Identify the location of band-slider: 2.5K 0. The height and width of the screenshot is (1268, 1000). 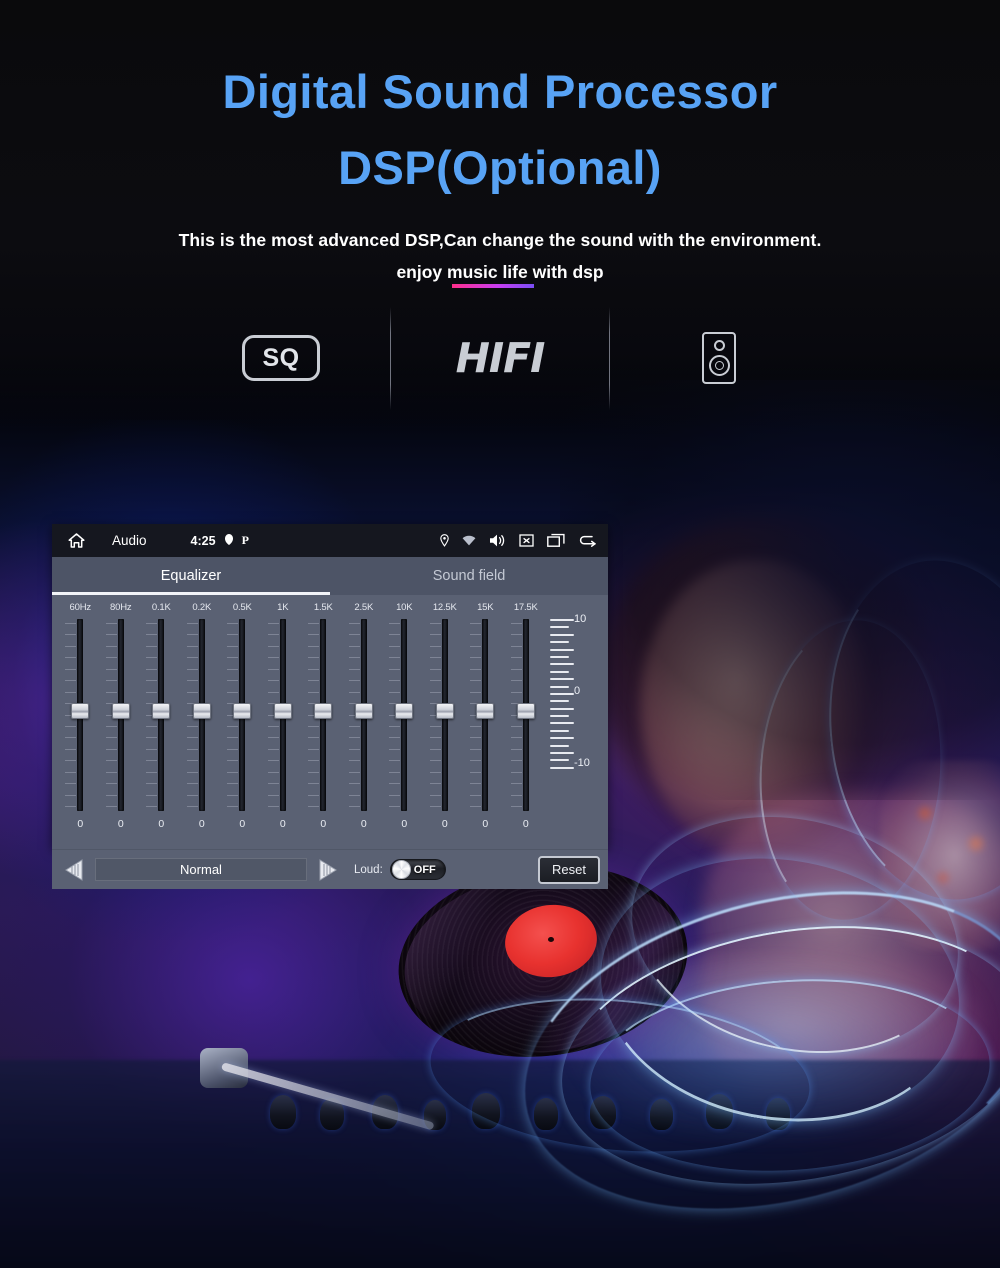
(364, 725).